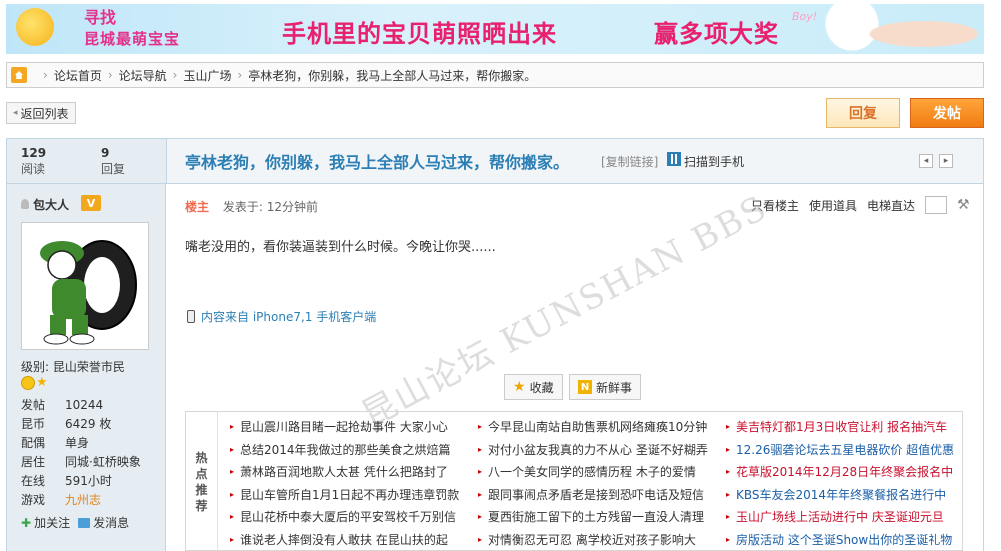 This screenshot has height=551, width=1001. What do you see at coordinates (419, 34) in the screenshot?
I see `banner-slogan-main: 手机里的宝贝萌照晒出来` at bounding box center [419, 34].